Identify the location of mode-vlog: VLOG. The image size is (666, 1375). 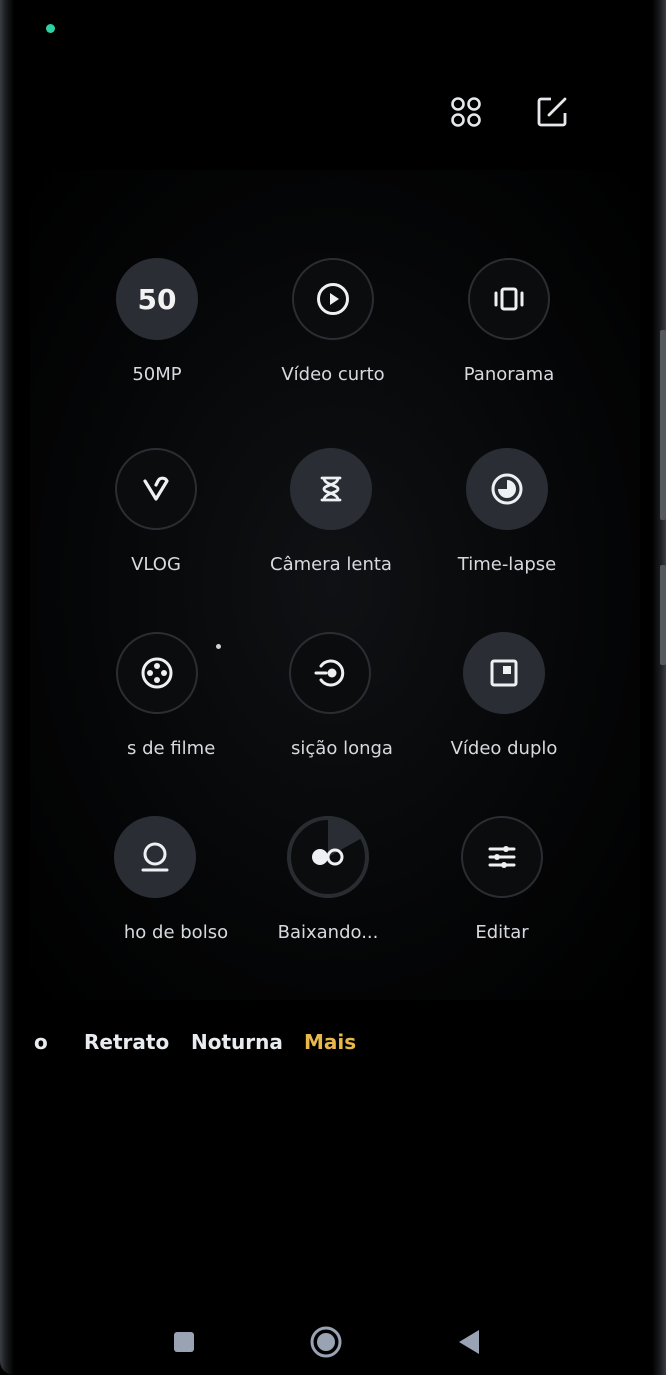
(156, 523).